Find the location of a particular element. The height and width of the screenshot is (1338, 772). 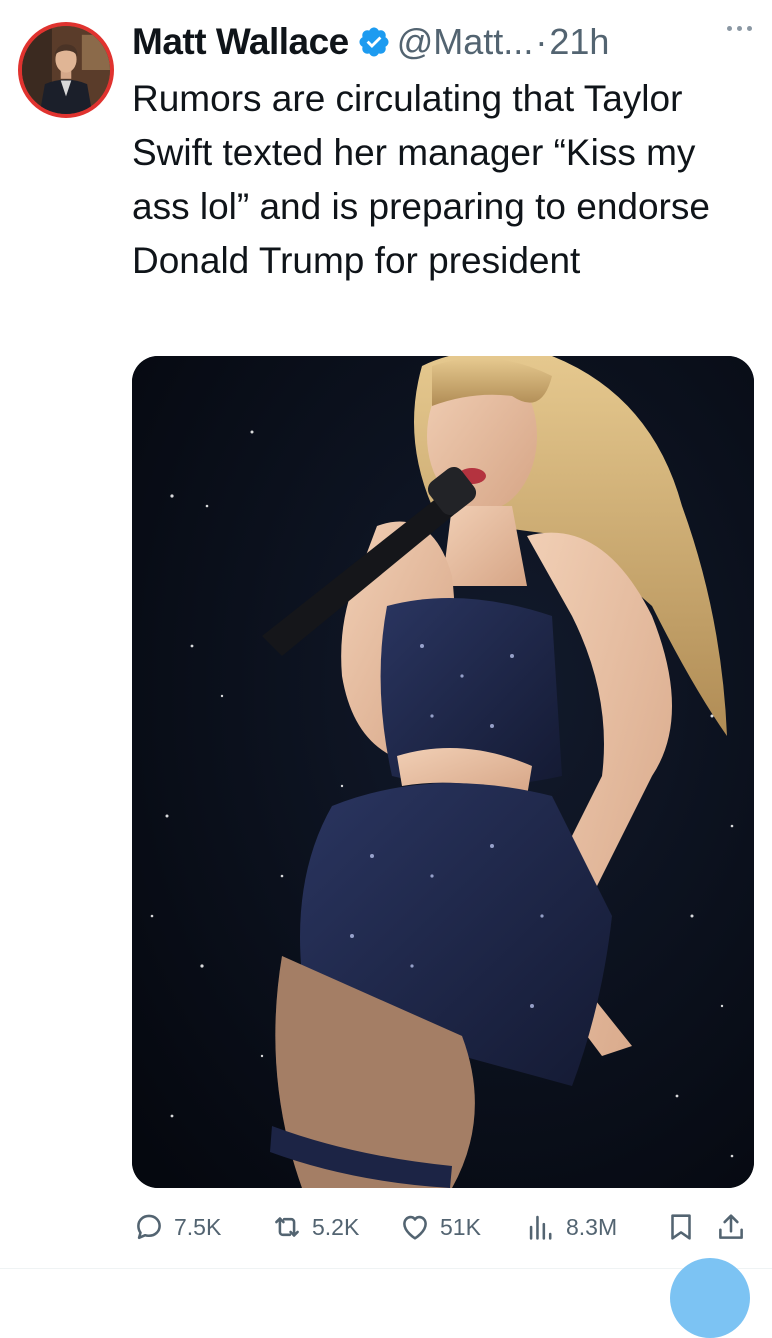

views-chart-icon is located at coordinates (540, 1227).